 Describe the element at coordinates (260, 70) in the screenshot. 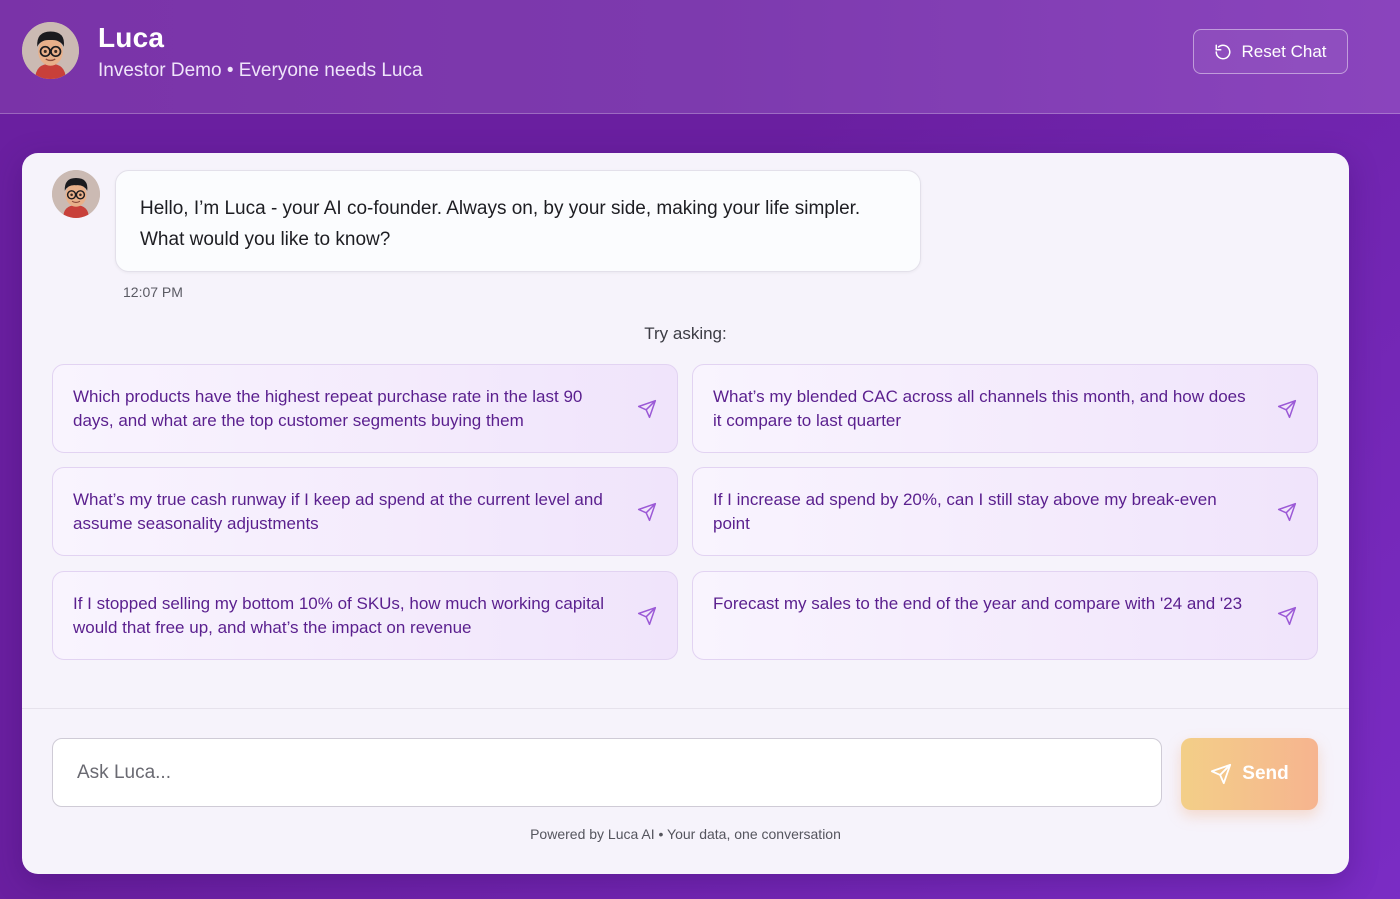

I see `app-subtitle: Investor Demo • Everyone needs Luca` at that location.